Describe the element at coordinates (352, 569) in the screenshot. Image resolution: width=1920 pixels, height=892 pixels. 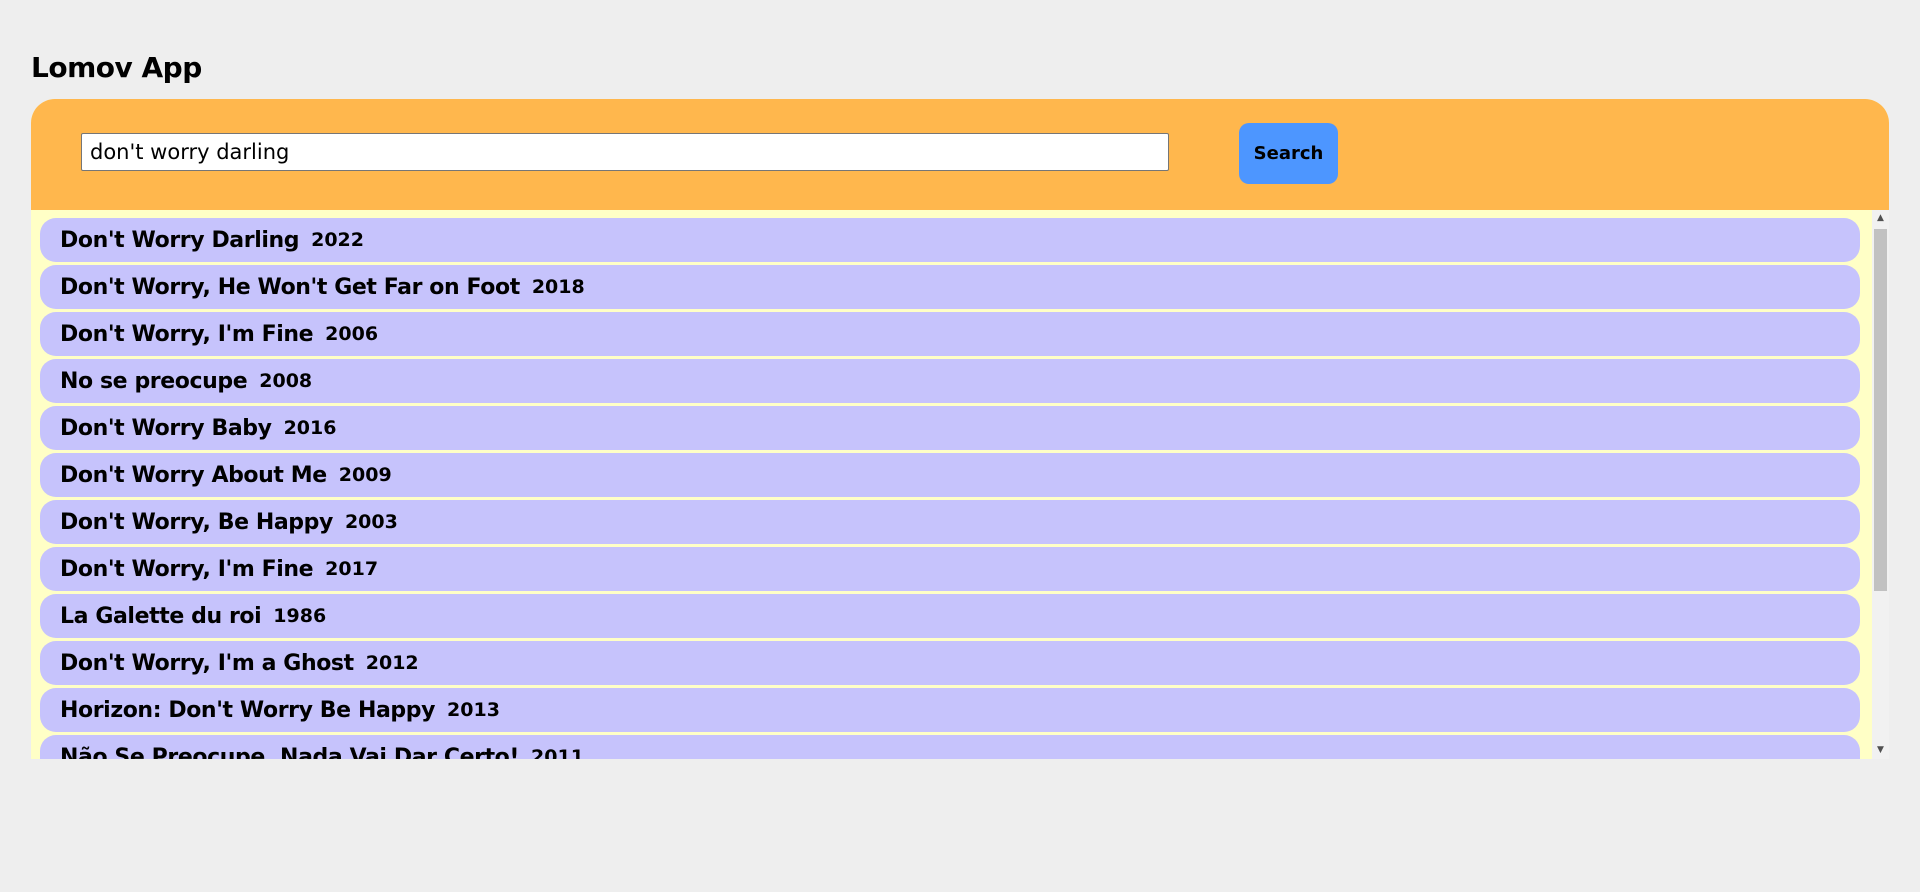
I see `movie-year: 2017` at that location.